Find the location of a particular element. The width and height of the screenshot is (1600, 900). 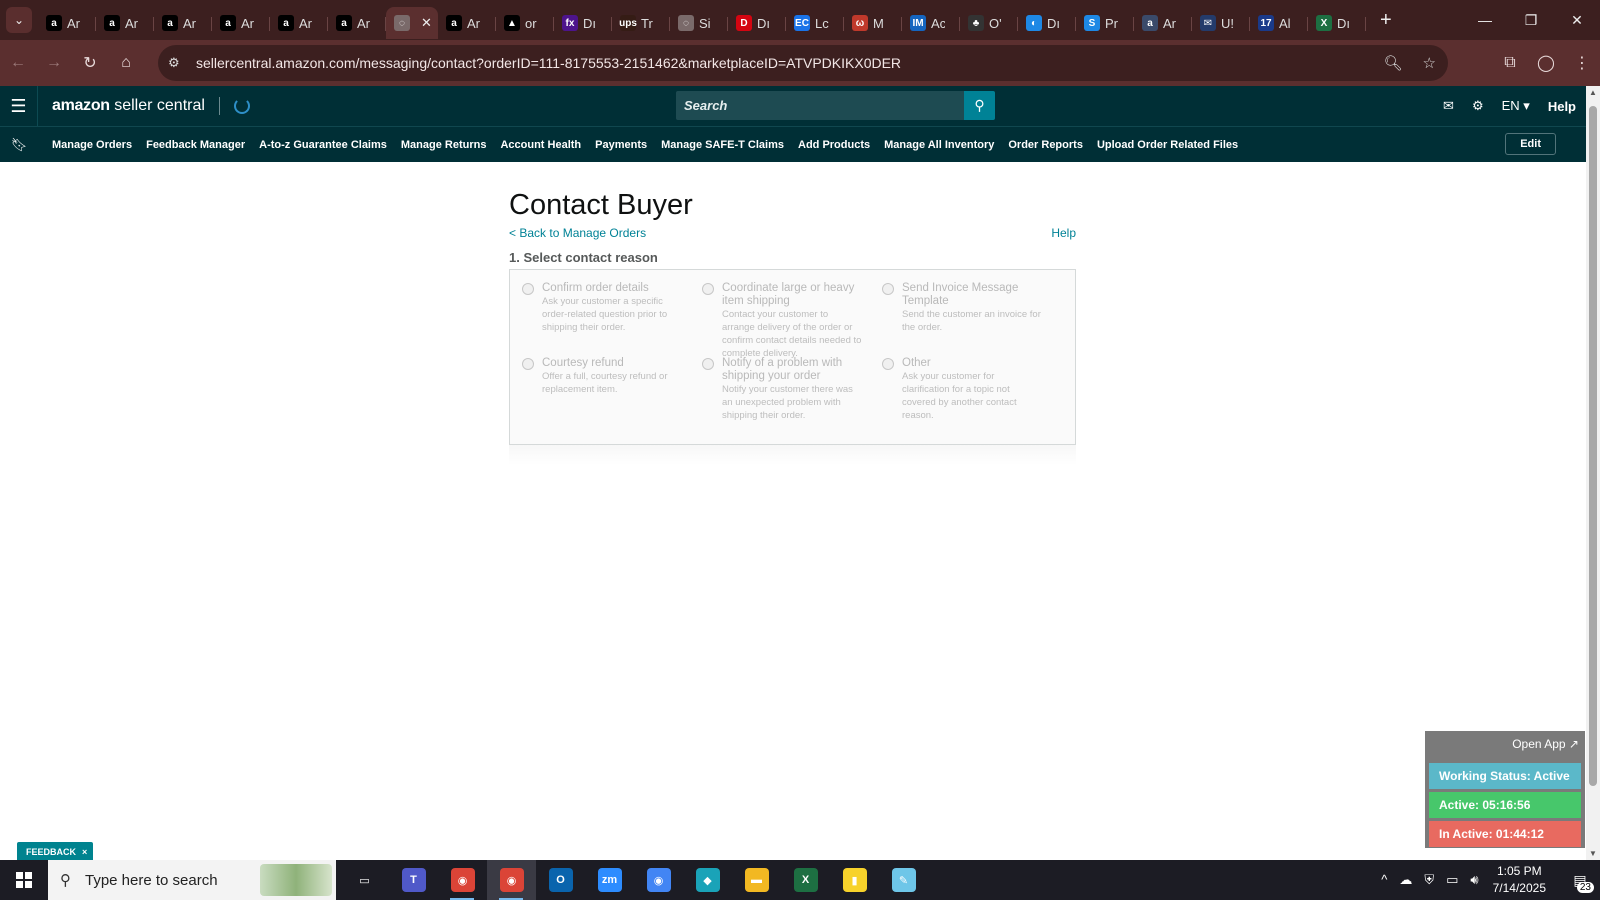

nav-link: Account Health is located at coordinates (540, 145).